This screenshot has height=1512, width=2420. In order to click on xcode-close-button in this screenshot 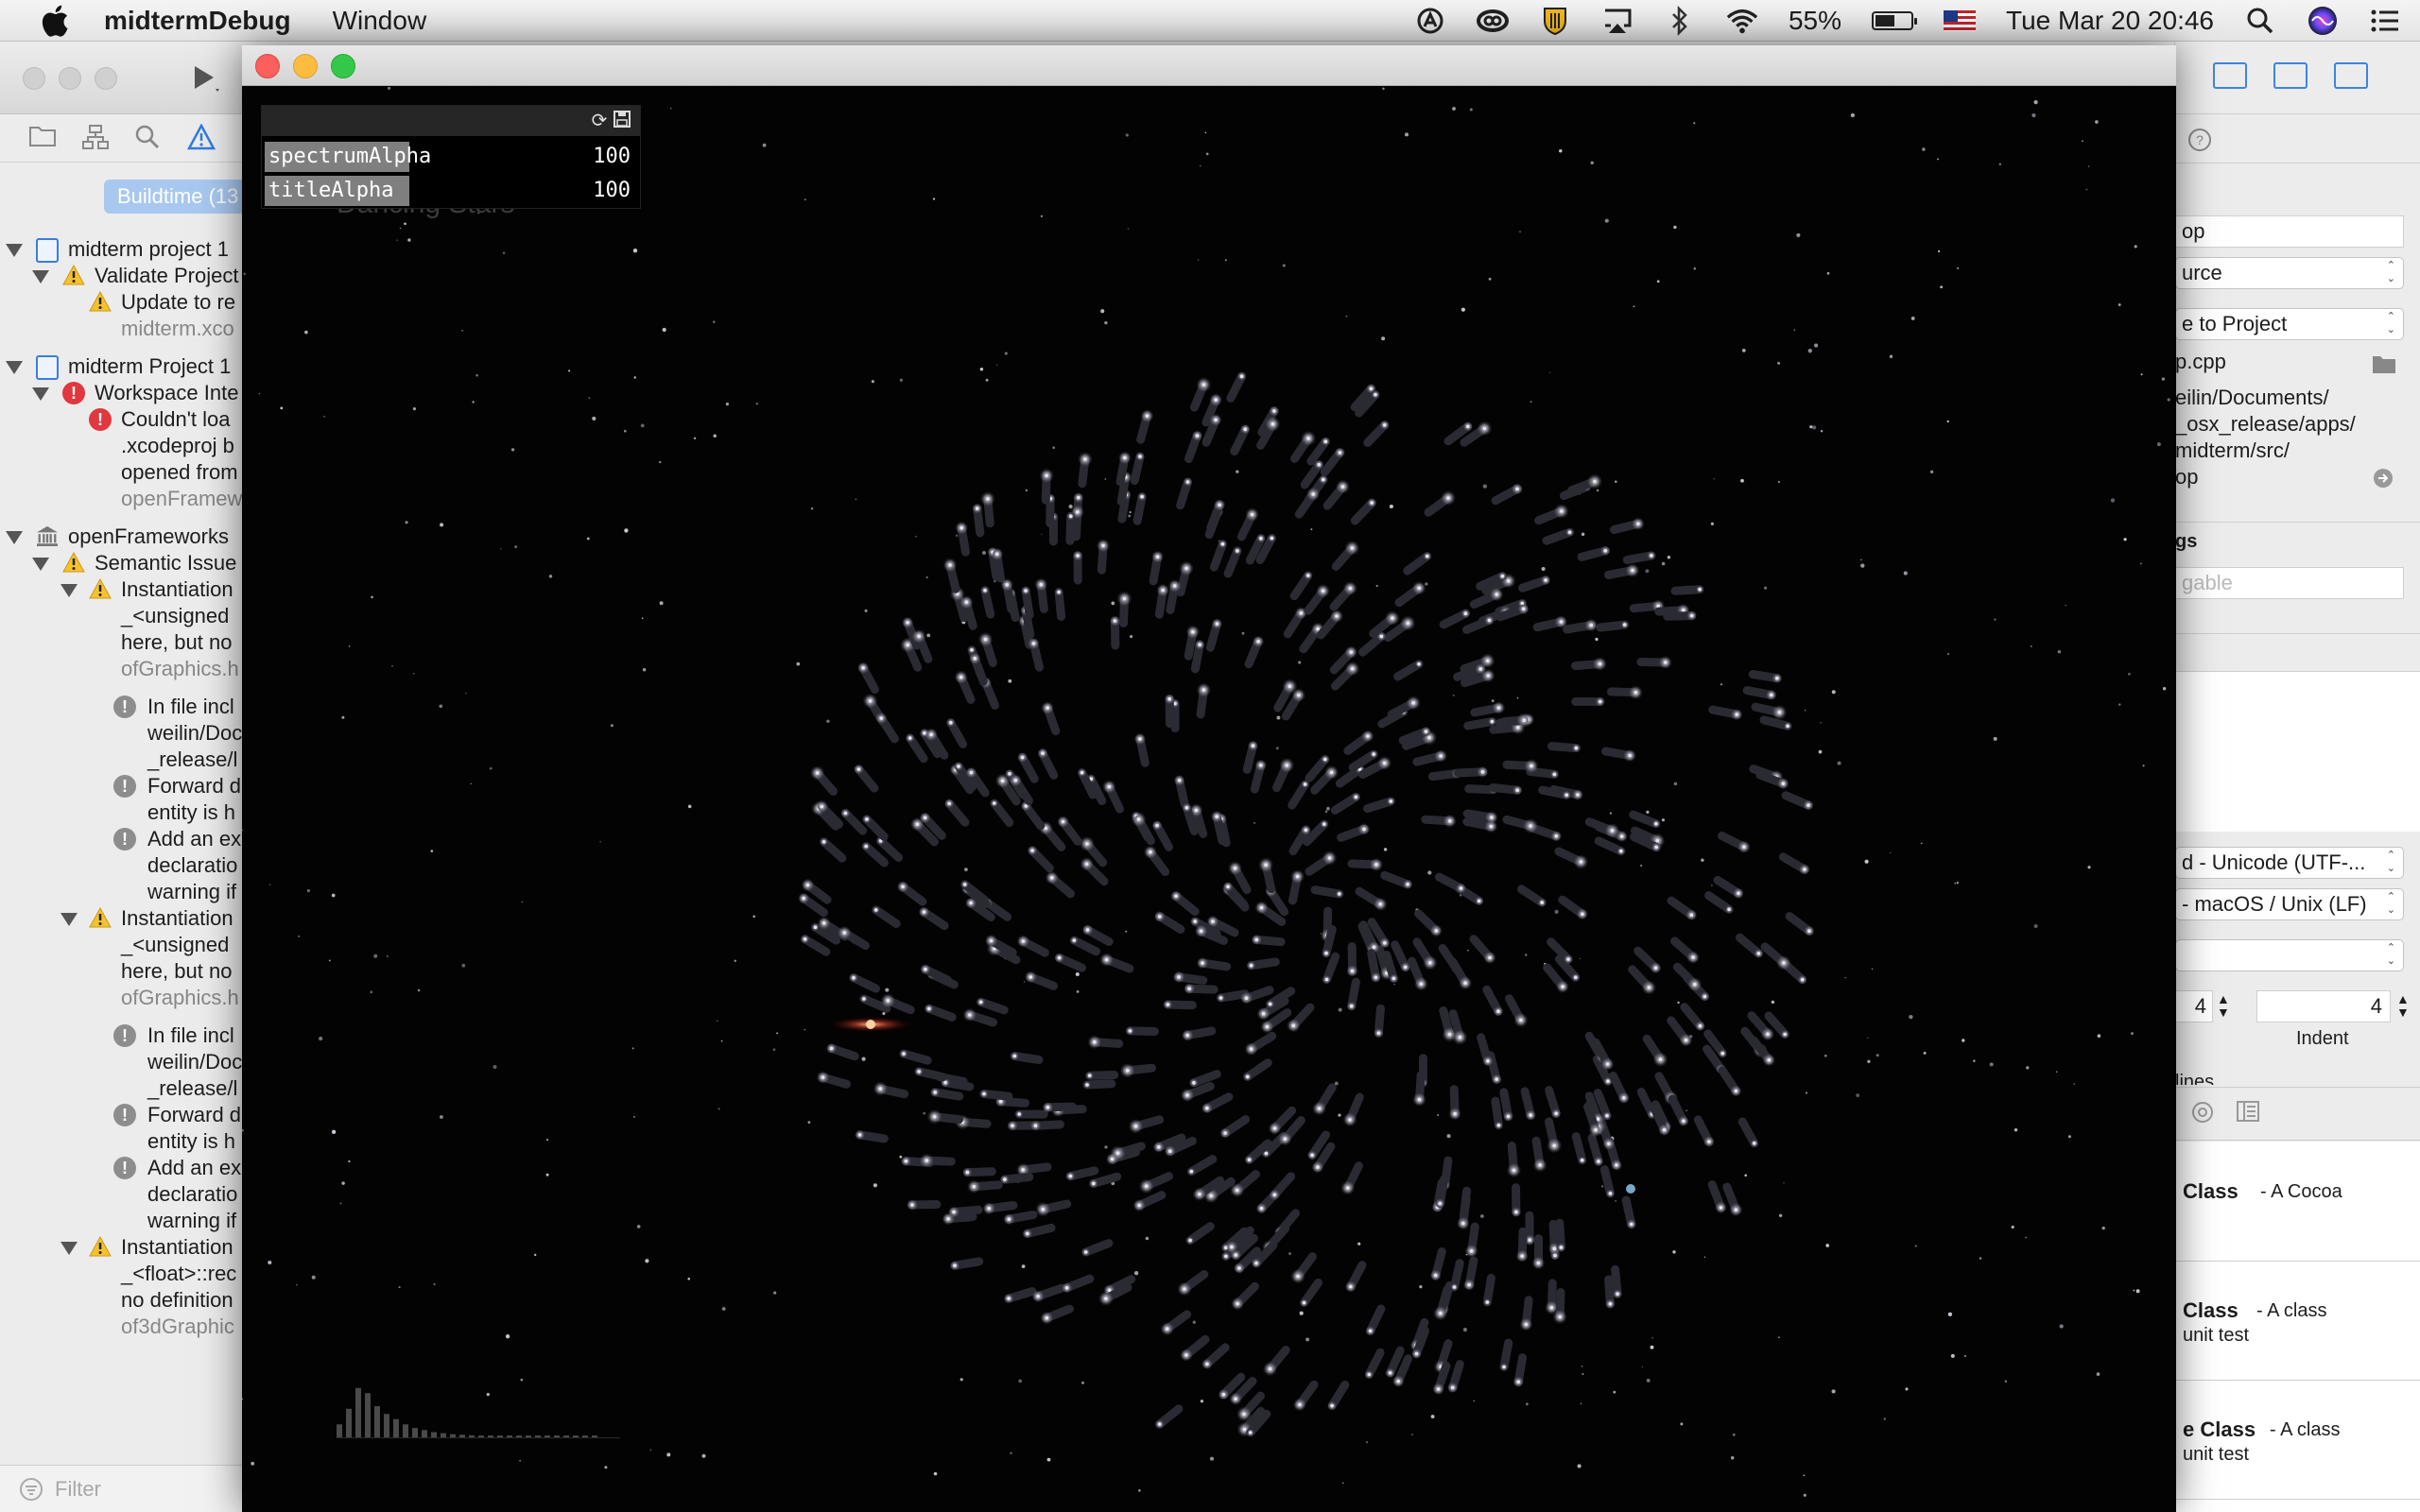, I will do `click(34, 78)`.